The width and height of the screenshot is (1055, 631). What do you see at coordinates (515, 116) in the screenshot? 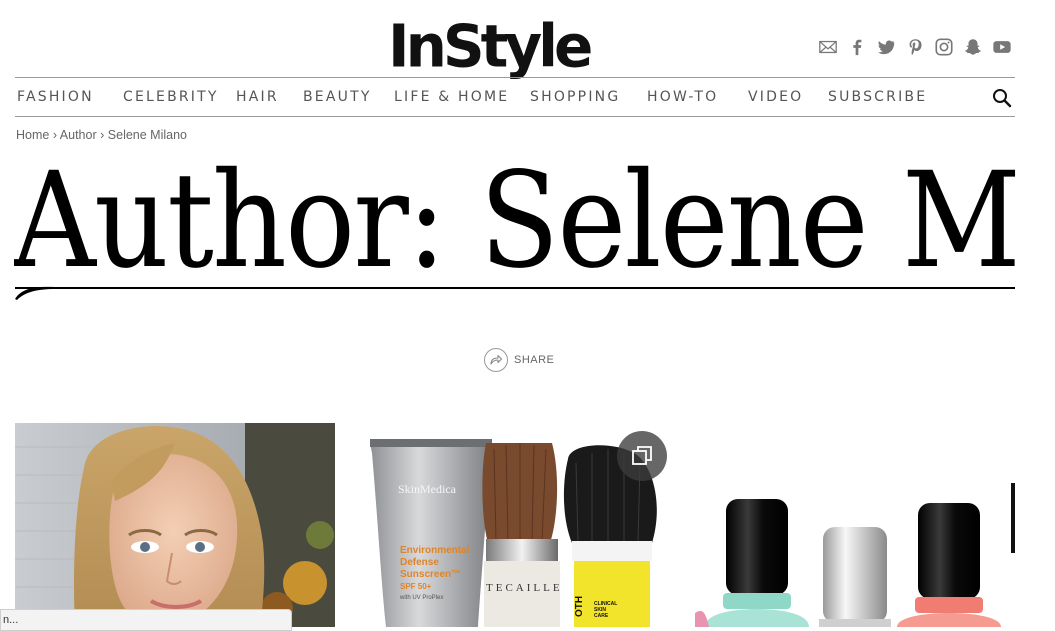
I see `nav-bottom-divider` at bounding box center [515, 116].